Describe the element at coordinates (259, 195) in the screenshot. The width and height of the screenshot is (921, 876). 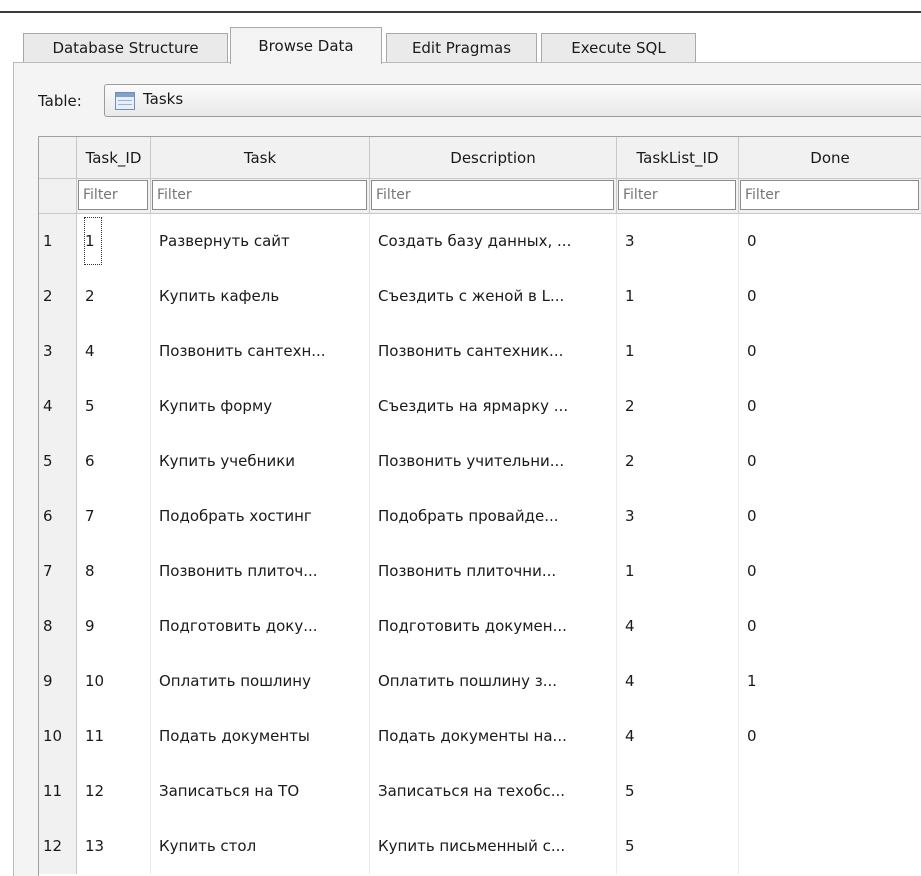
I see `filter-input-task` at that location.